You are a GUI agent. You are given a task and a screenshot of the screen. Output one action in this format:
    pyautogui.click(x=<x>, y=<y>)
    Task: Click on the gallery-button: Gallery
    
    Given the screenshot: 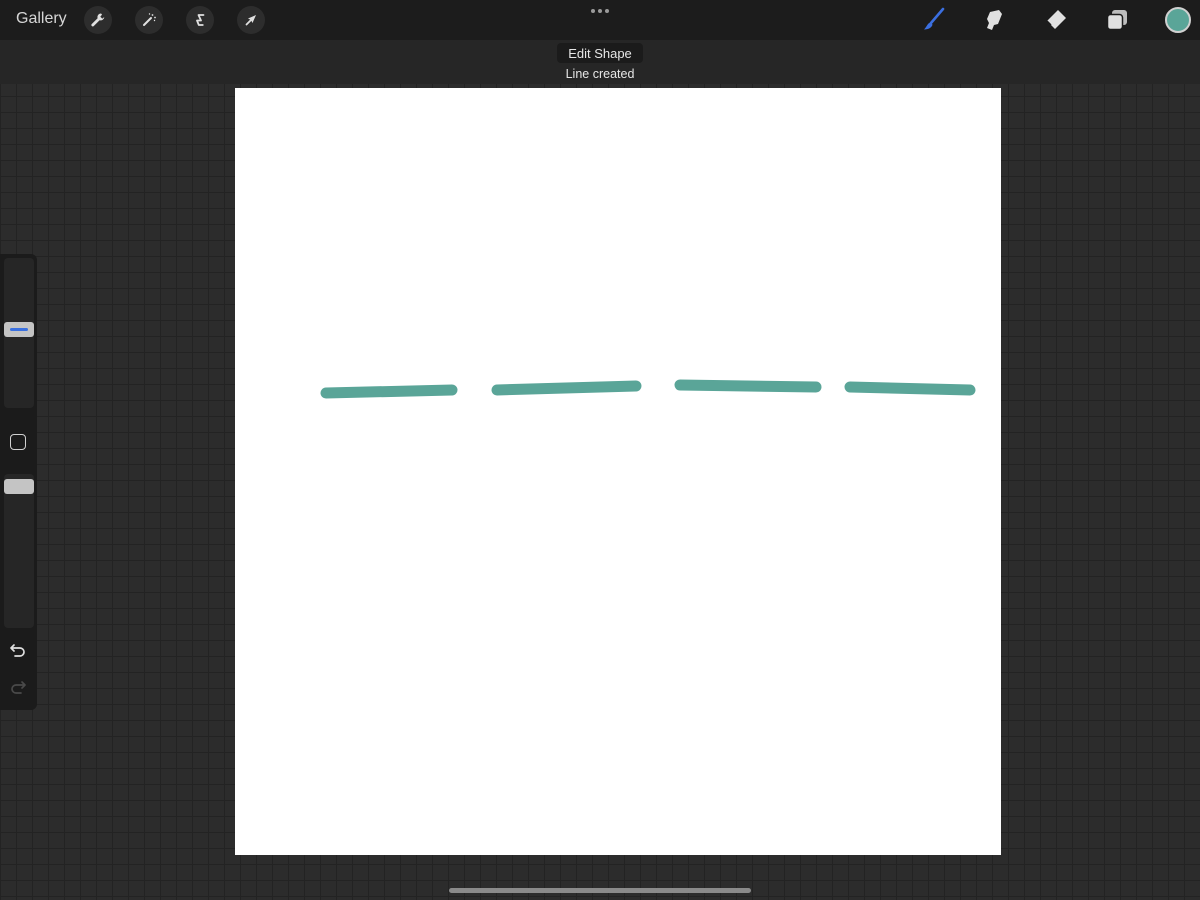 What is the action you would take?
    pyautogui.click(x=41, y=19)
    